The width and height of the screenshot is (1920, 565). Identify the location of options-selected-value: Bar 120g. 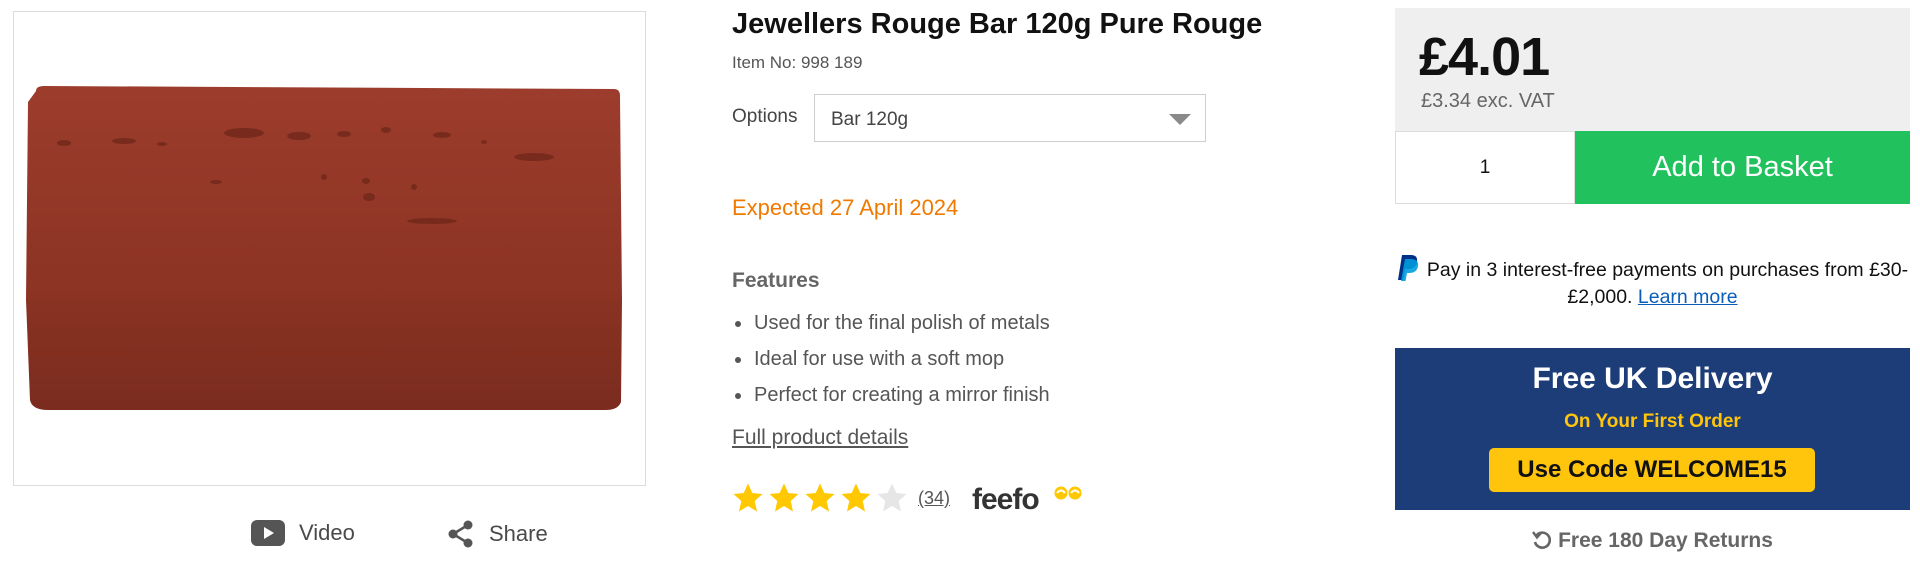
(870, 119).